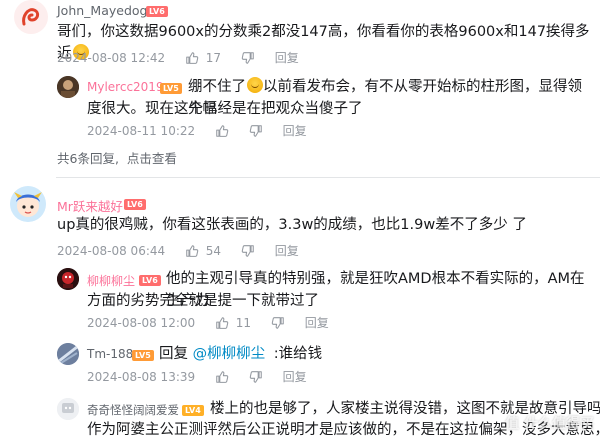 The image size is (600, 437). Describe the element at coordinates (213, 250) in the screenshot. I see `like-count: 54` at that location.